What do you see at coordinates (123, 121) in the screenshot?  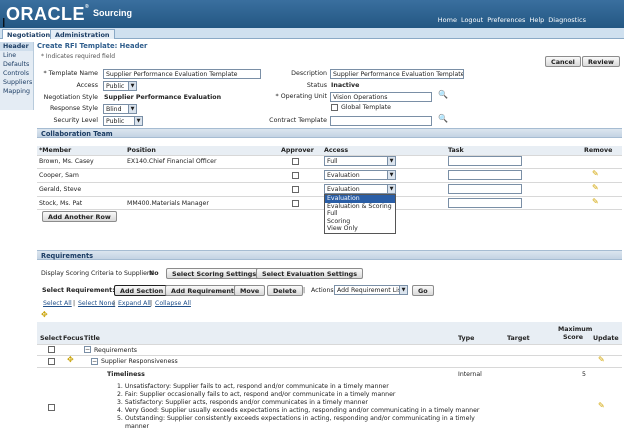 I see `security-level-select: Public ▼` at bounding box center [123, 121].